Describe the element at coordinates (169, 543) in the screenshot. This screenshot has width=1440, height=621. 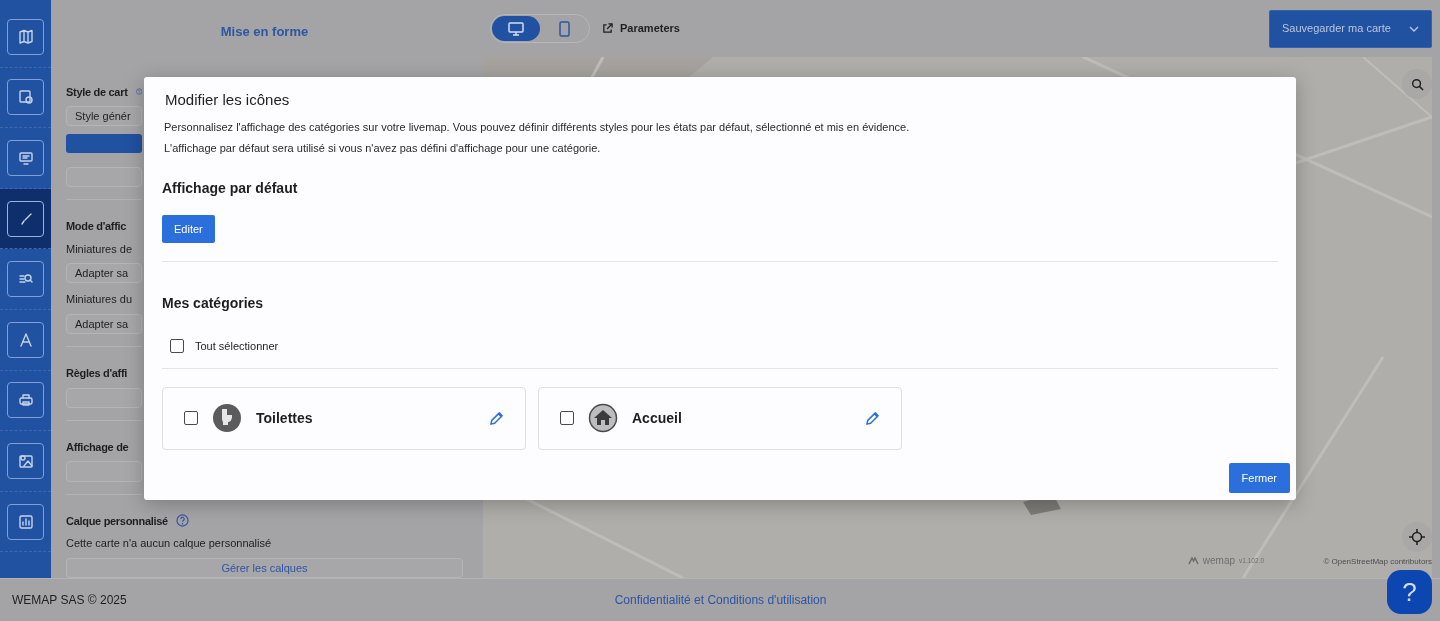
I see `field-label: Cette carte n'a aucun calque personnalisé` at that location.